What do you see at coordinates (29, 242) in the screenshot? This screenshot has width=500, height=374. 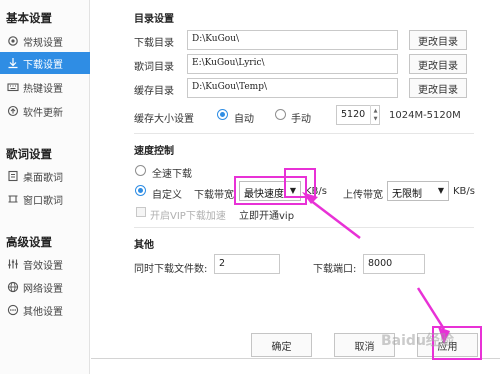 I see `sidebar-section-advanced: 高级设置` at bounding box center [29, 242].